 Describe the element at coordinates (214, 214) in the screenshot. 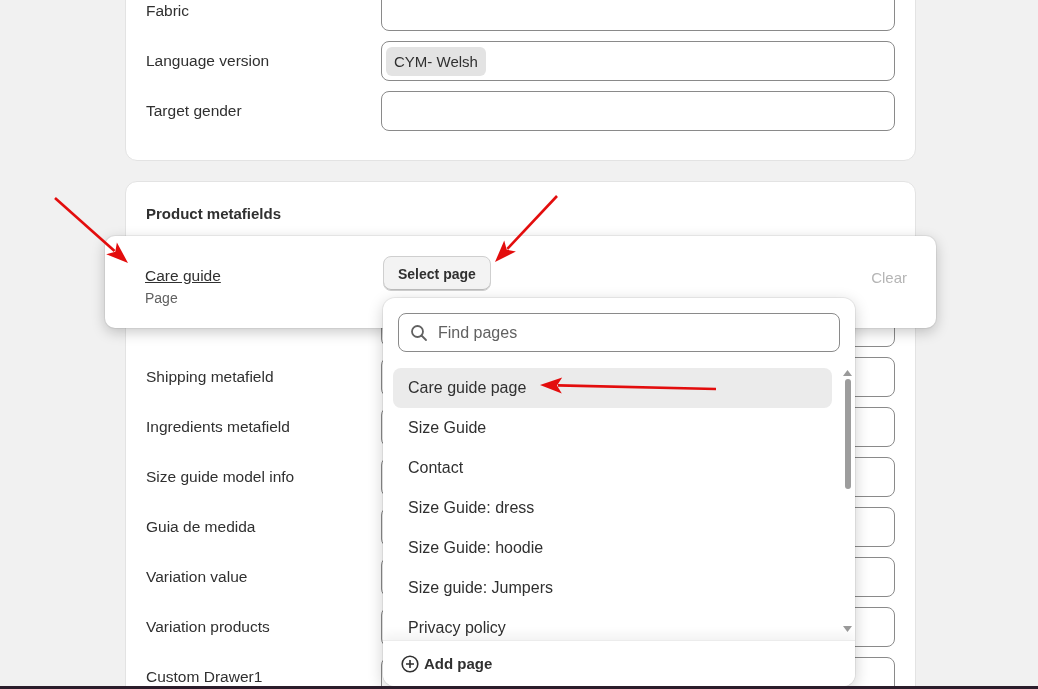

I see `section-title: Product metafields` at that location.